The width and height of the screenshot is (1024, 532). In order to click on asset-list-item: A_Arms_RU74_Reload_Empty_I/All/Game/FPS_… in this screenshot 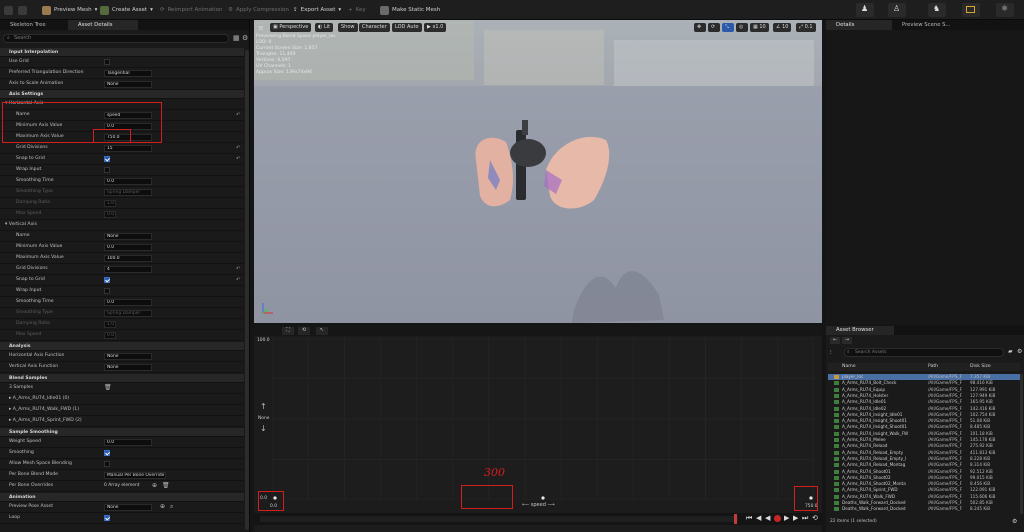, I will do `click(924, 459)`.